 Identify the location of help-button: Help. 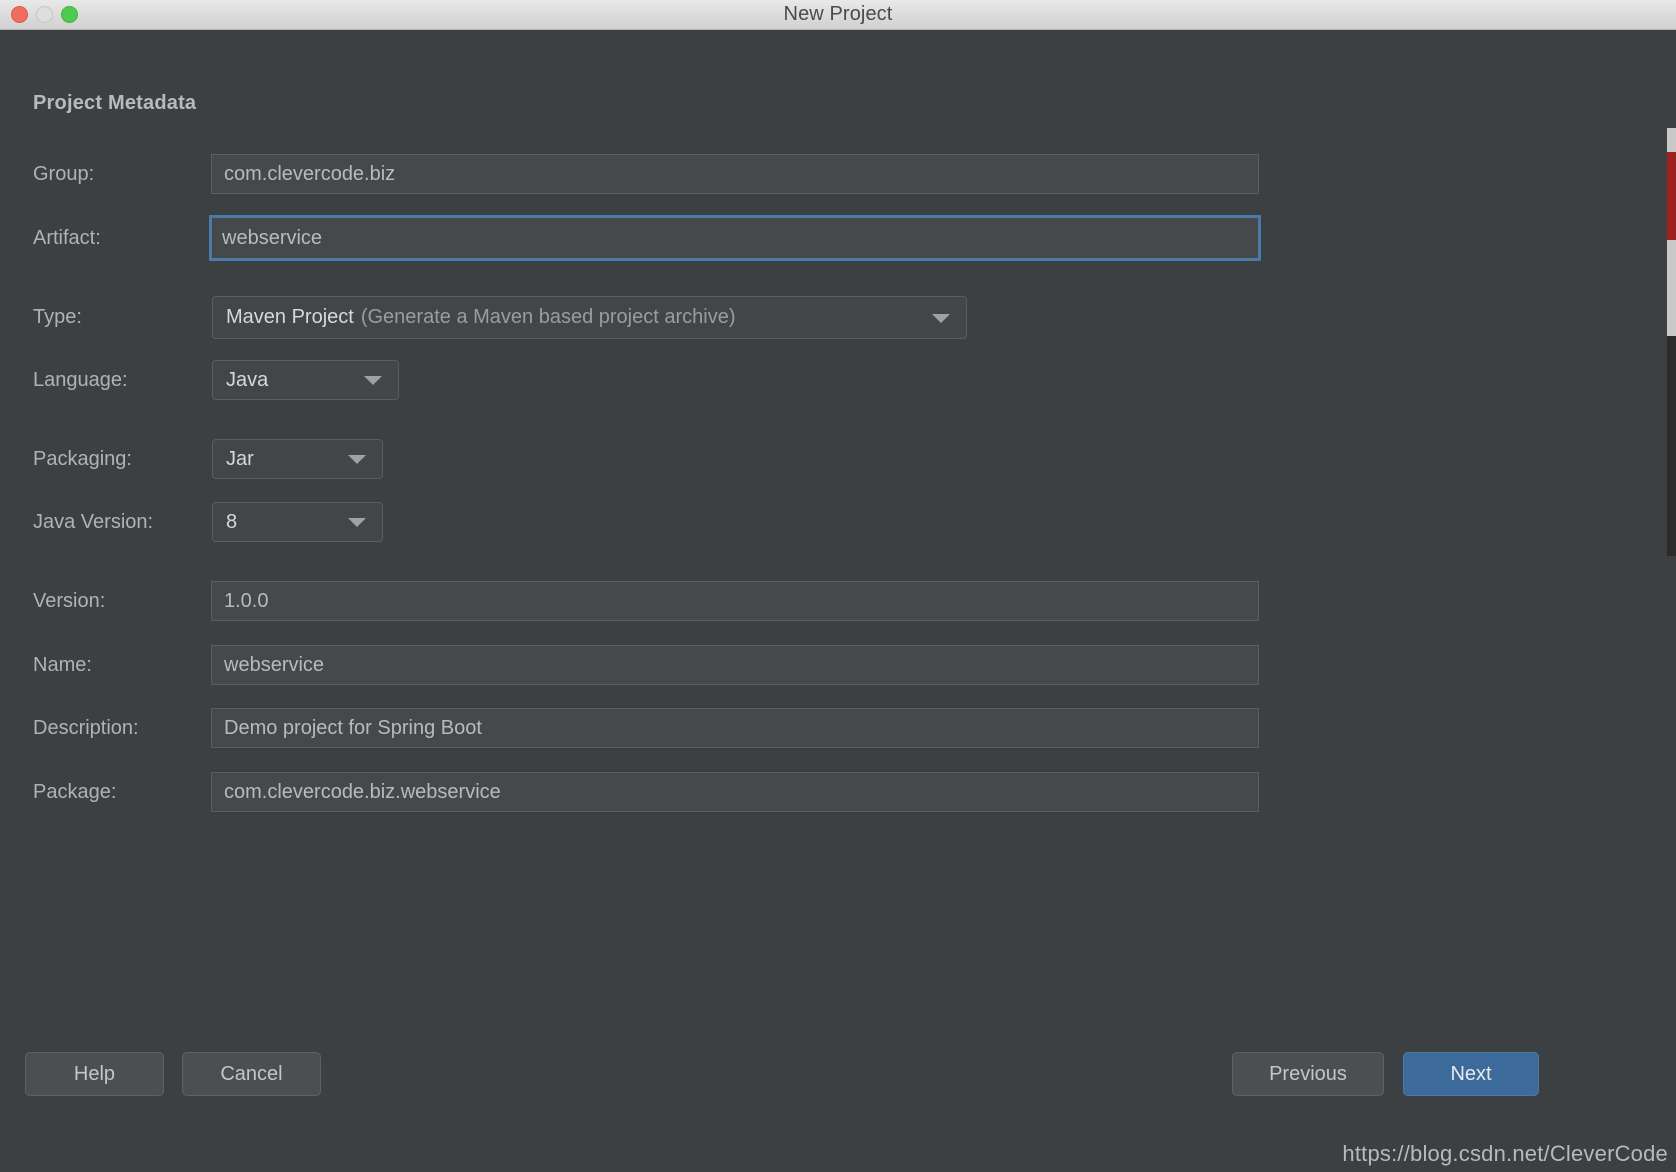
(94, 1074).